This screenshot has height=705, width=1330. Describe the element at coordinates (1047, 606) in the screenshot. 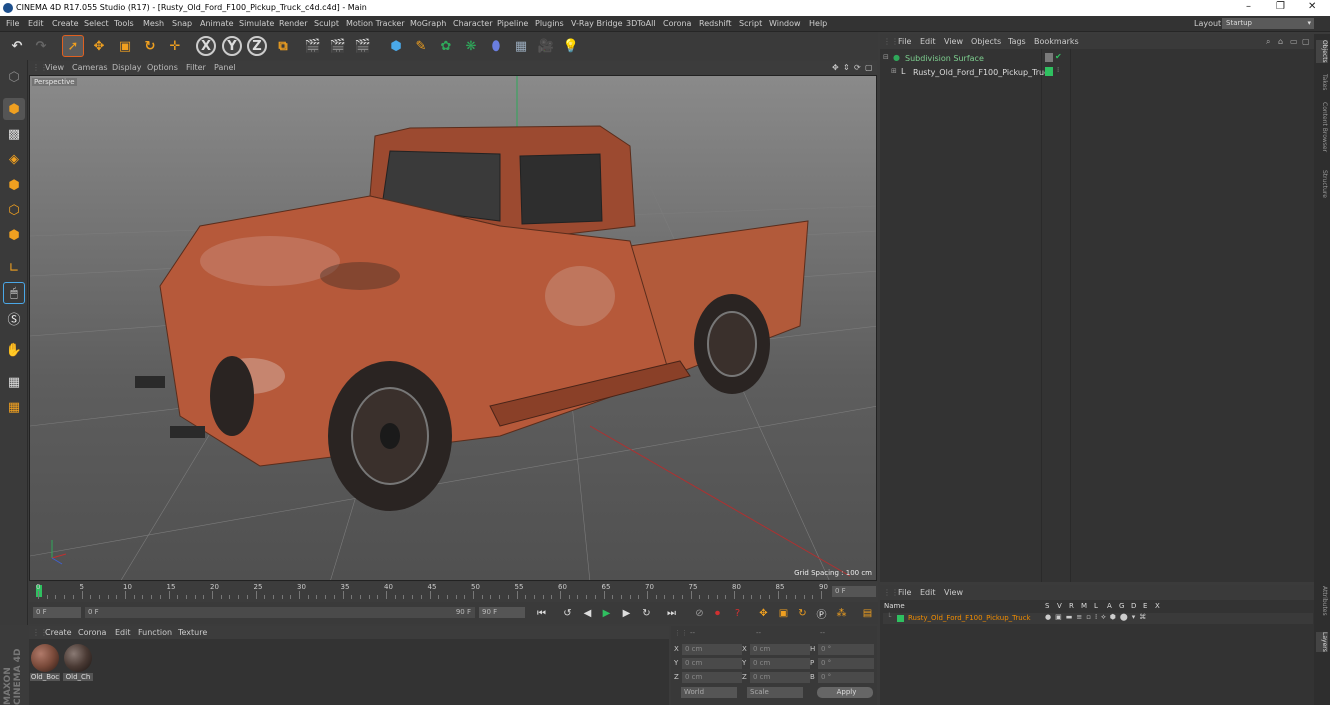

I see `column-s: S` at that location.